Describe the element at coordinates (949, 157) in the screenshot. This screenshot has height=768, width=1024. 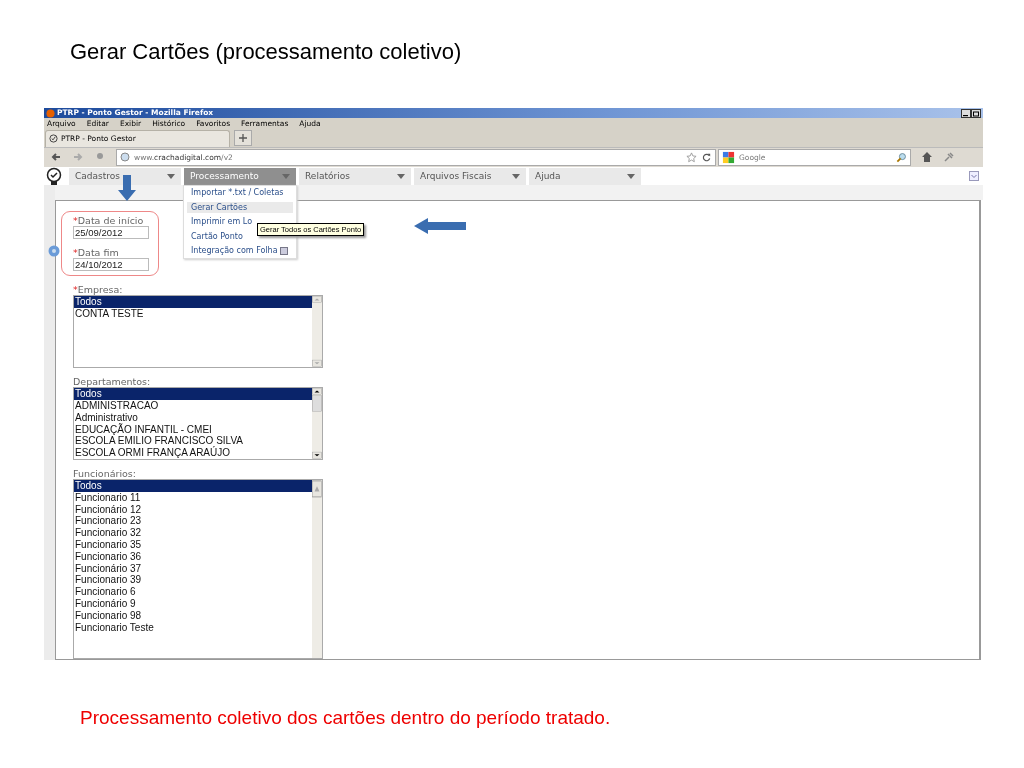
I see `pin-icon` at that location.